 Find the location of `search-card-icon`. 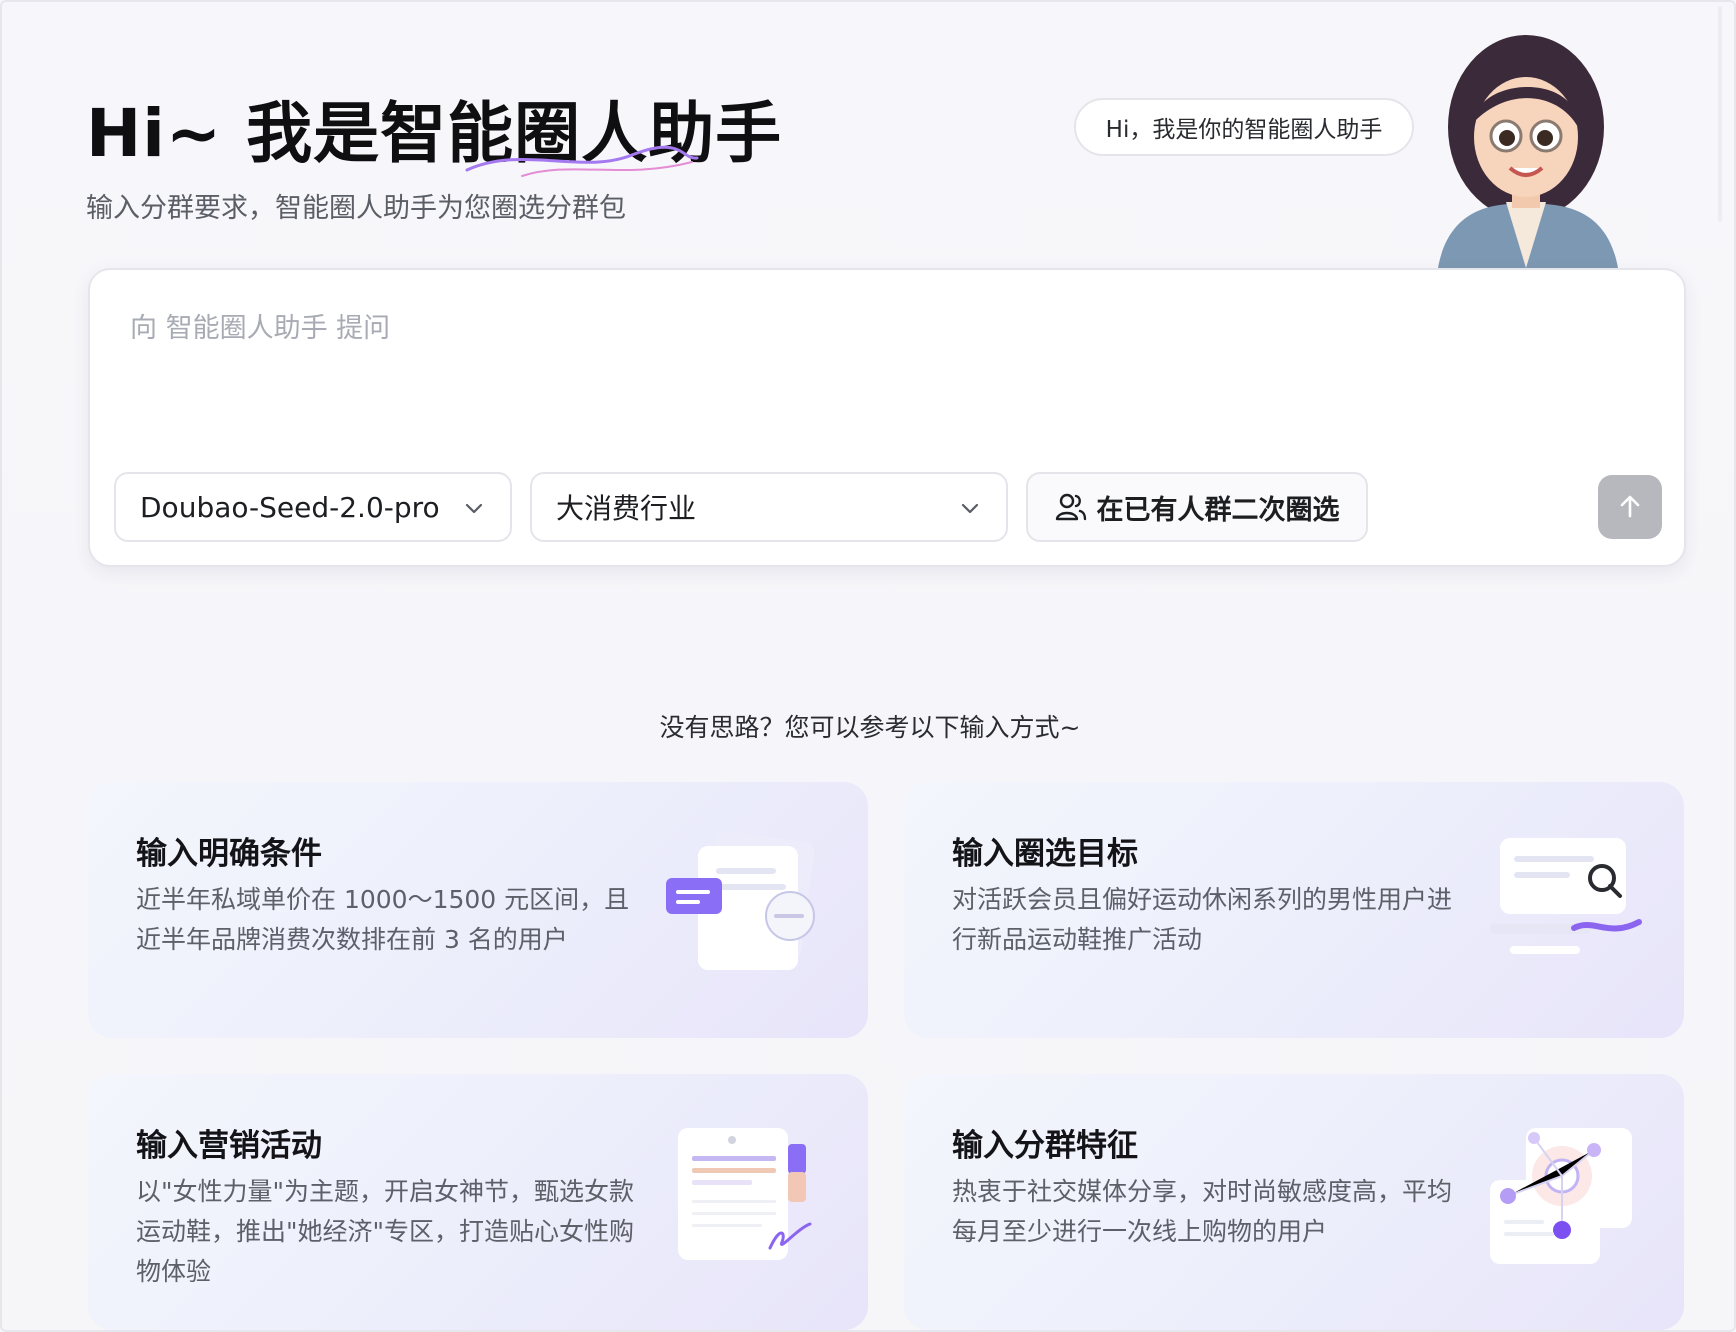

search-card-icon is located at coordinates (1566, 896).